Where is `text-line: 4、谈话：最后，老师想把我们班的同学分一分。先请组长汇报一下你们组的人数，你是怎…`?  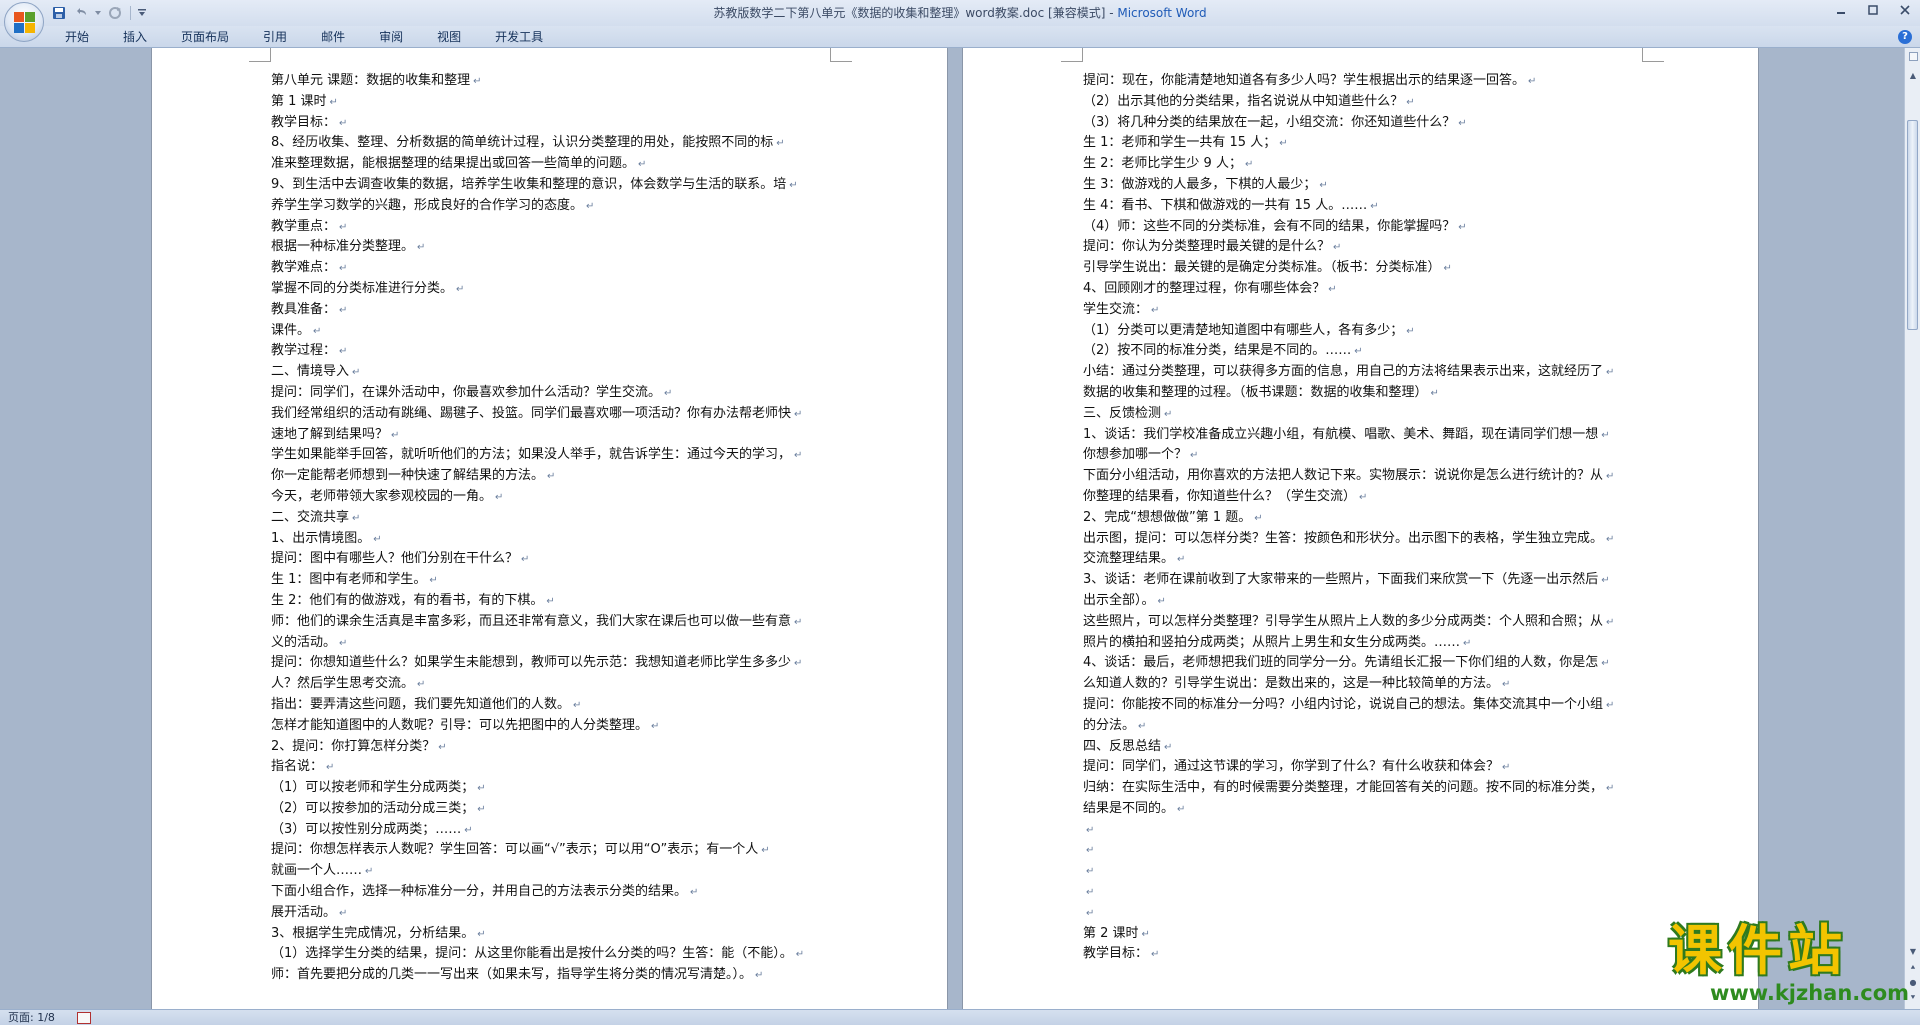 text-line: 4、谈话：最后，老师想把我们班的同学分一分。先请组长汇报一下你们组的人数，你是怎… is located at coordinates (1362, 663).